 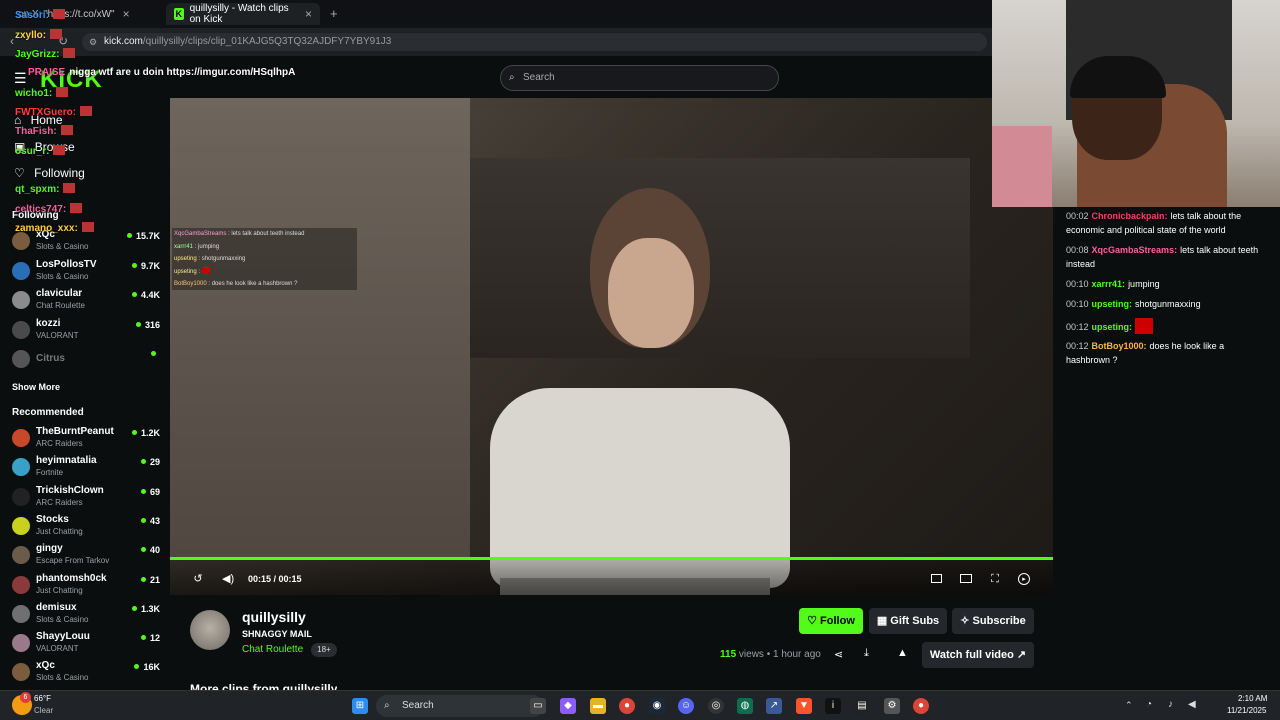 I want to click on overlay-chat-line: Sasori:, so click(x=40, y=15).